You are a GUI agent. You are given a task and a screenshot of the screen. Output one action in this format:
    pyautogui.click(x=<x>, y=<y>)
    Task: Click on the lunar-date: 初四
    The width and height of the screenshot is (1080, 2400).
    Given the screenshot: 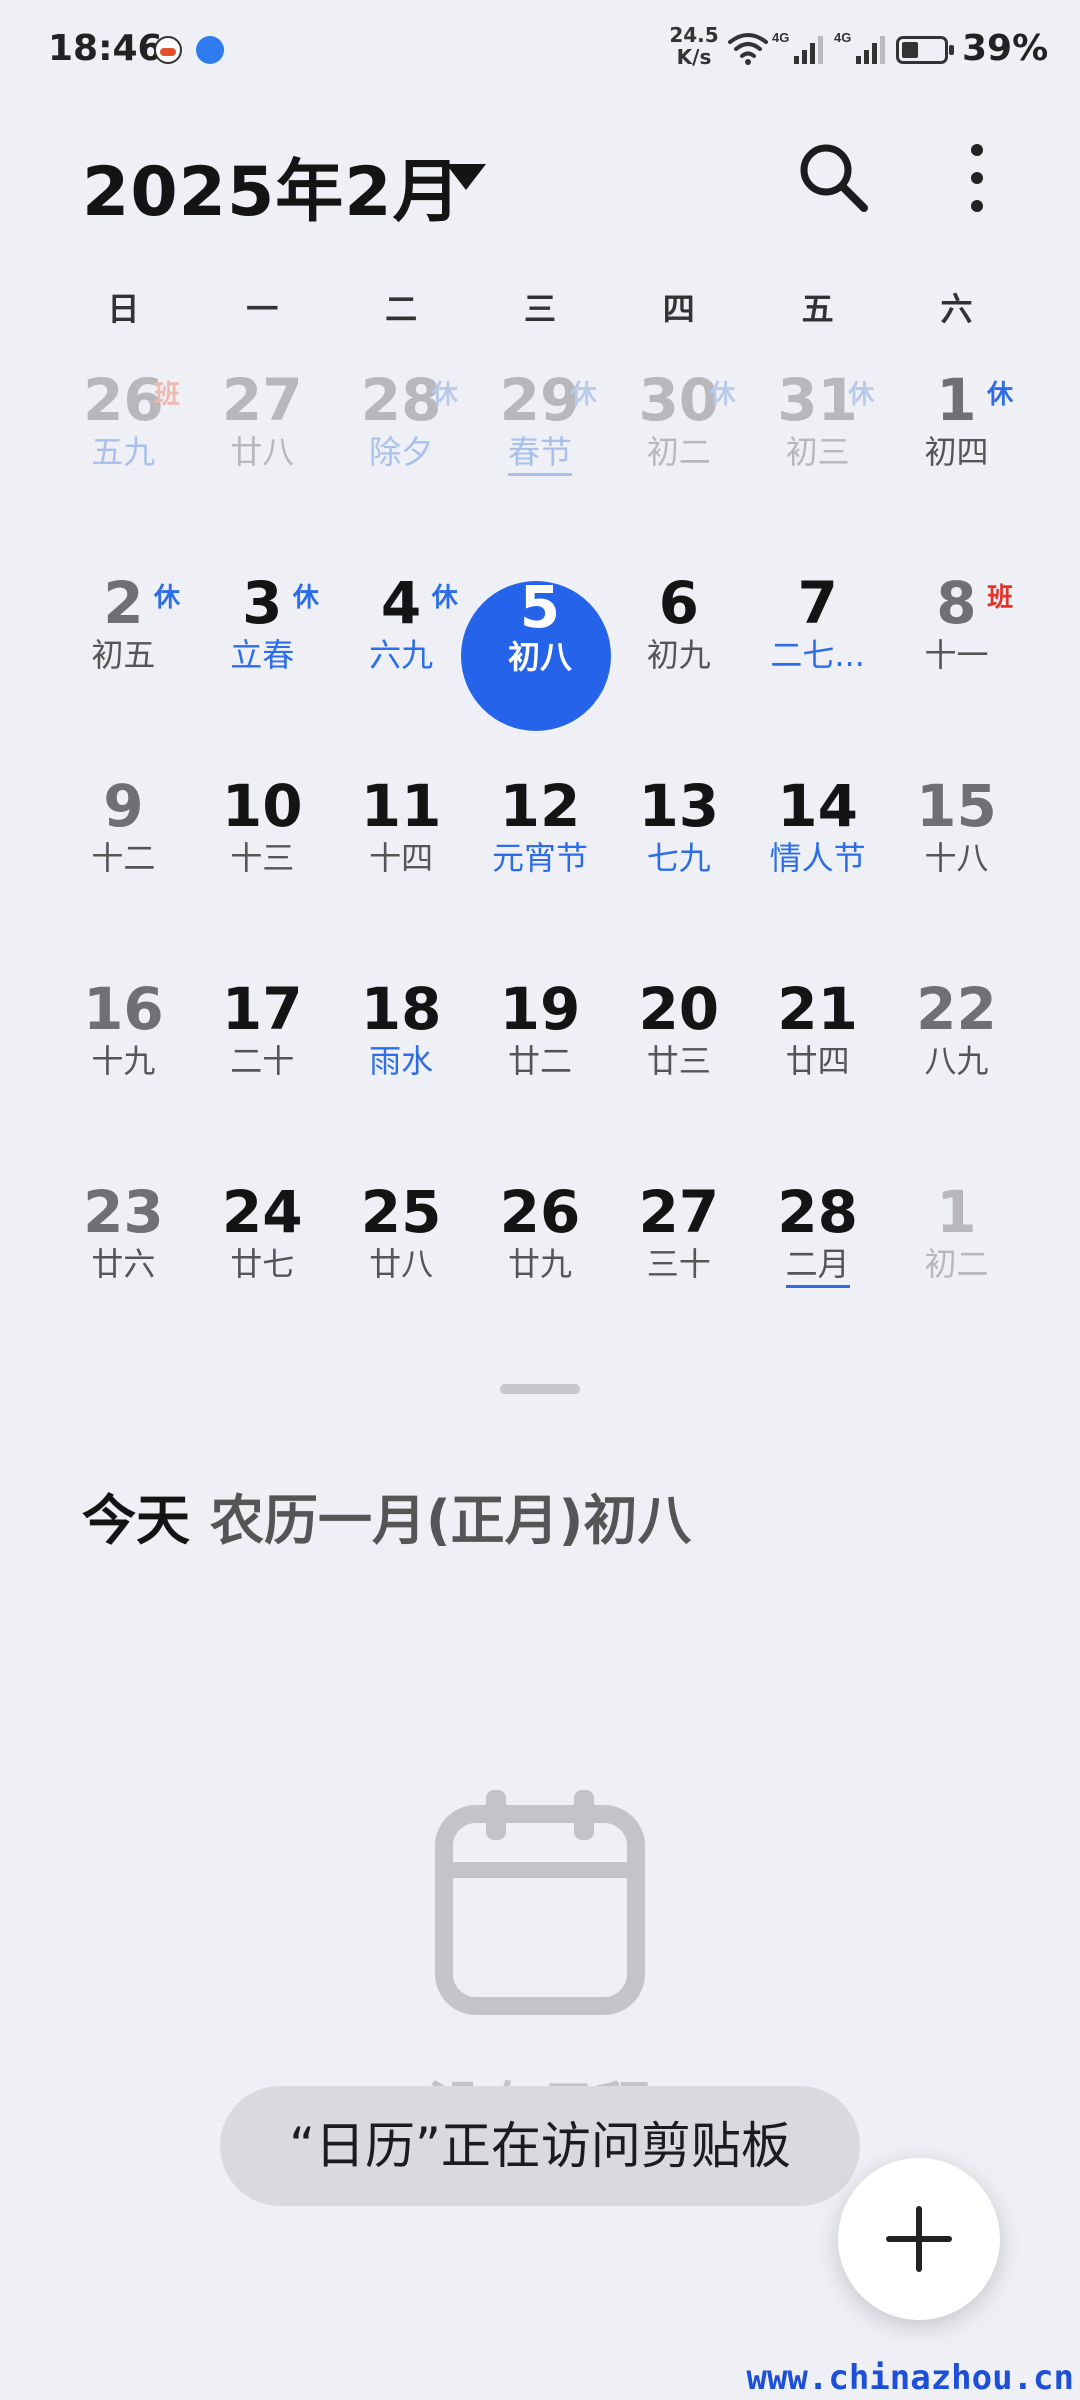 What is the action you would take?
    pyautogui.click(x=956, y=452)
    